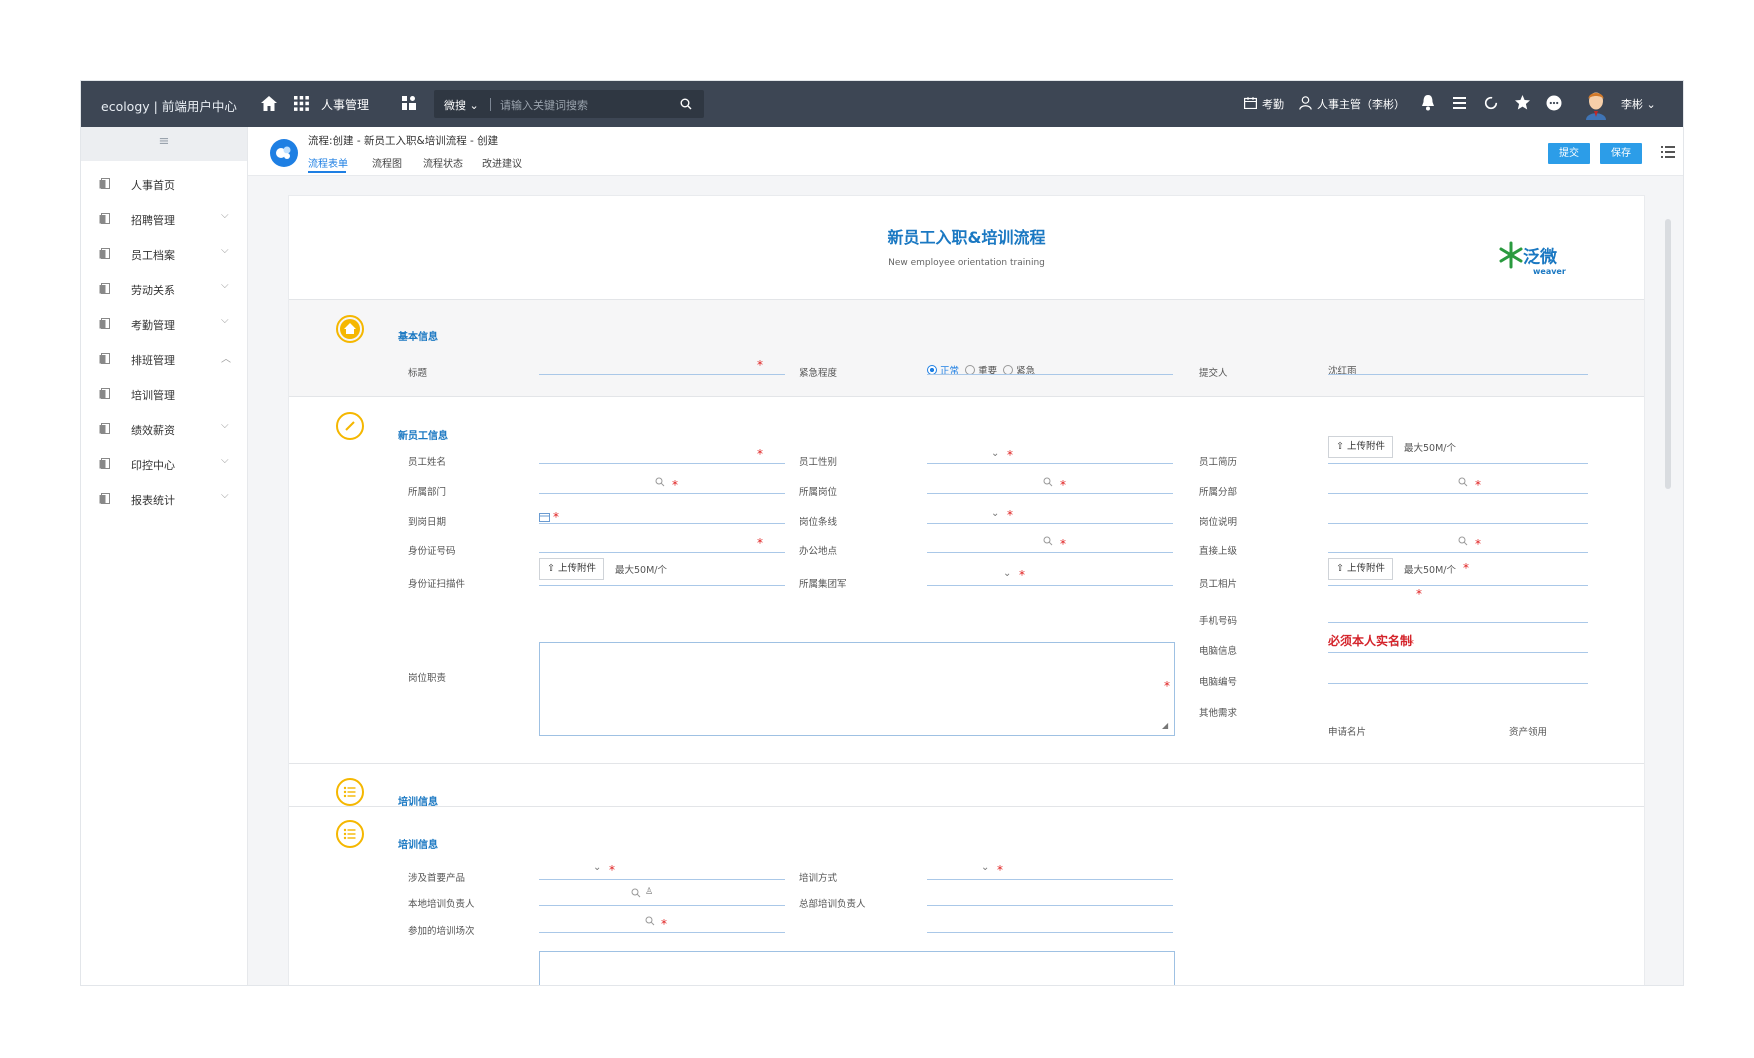  I want to click on star-icon, so click(1522, 102).